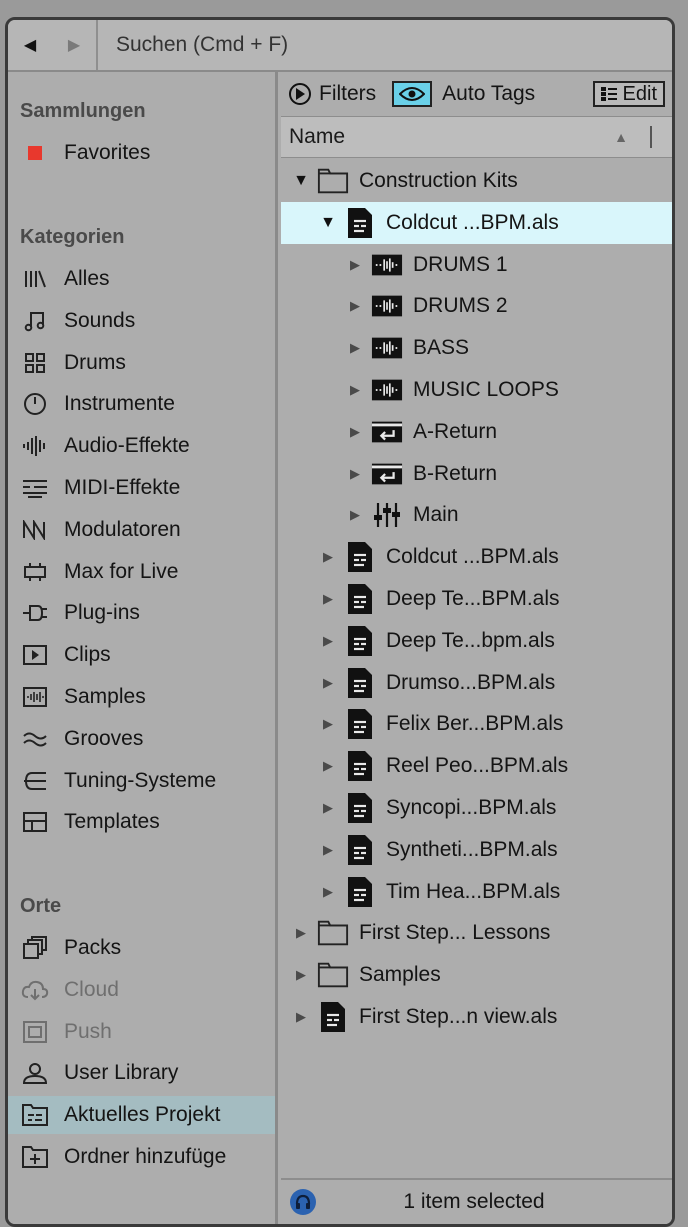 This screenshot has height=1227, width=688. Describe the element at coordinates (455, 431) in the screenshot. I see `tree-row-label: A-Return` at that location.